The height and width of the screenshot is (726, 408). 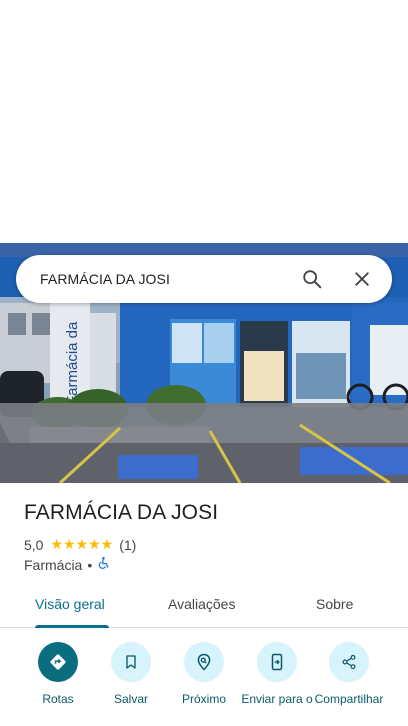 What do you see at coordinates (312, 279) in the screenshot?
I see `search-icon` at bounding box center [312, 279].